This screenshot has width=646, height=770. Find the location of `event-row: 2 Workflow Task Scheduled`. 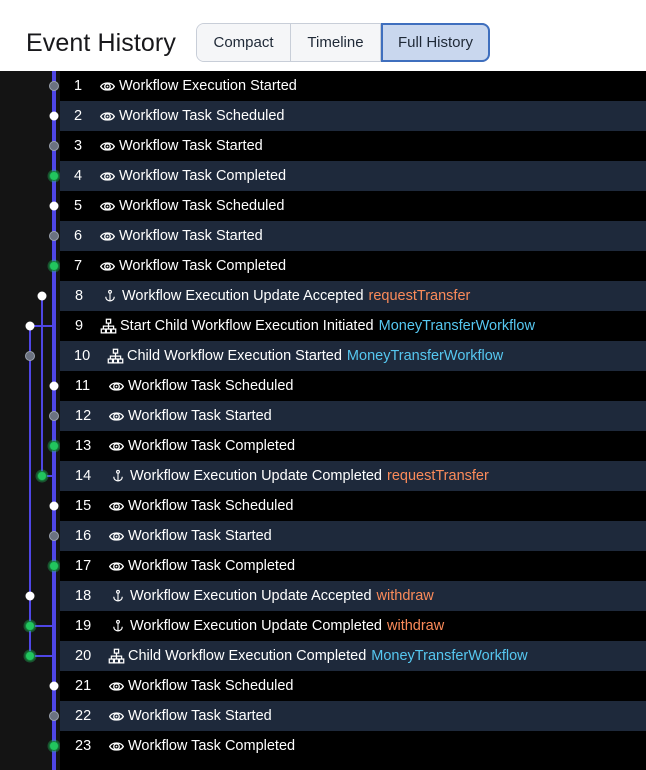

event-row: 2 Workflow Task Scheduled is located at coordinates (353, 116).